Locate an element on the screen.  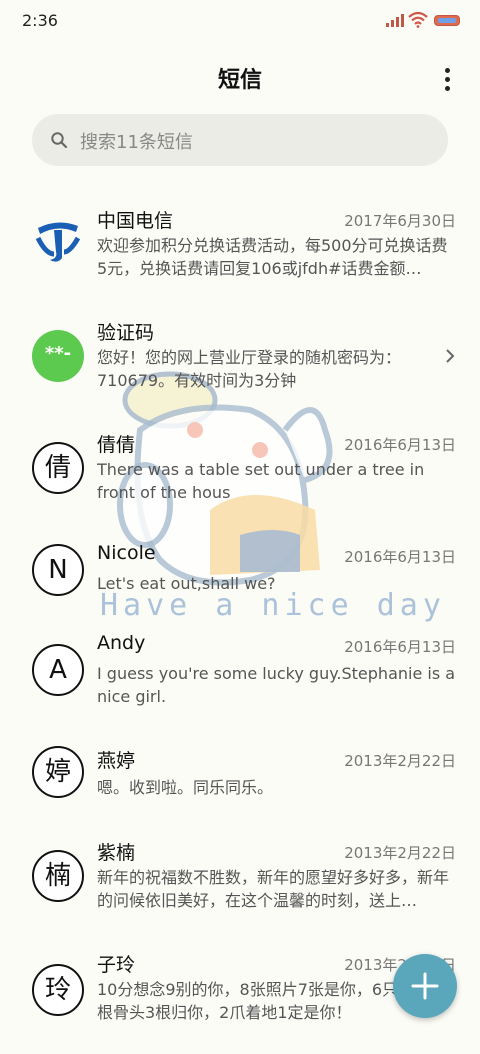
more-options-icon is located at coordinates (447, 79).